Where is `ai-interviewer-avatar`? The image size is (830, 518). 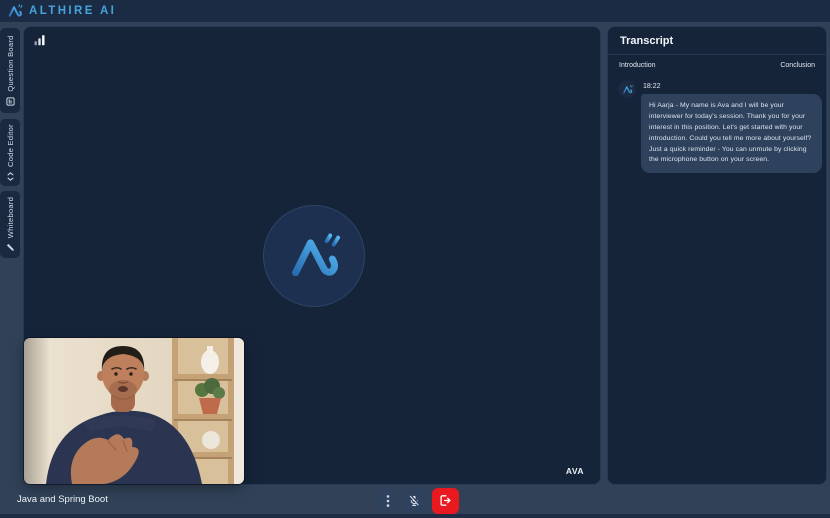
ai-interviewer-avatar is located at coordinates (314, 256).